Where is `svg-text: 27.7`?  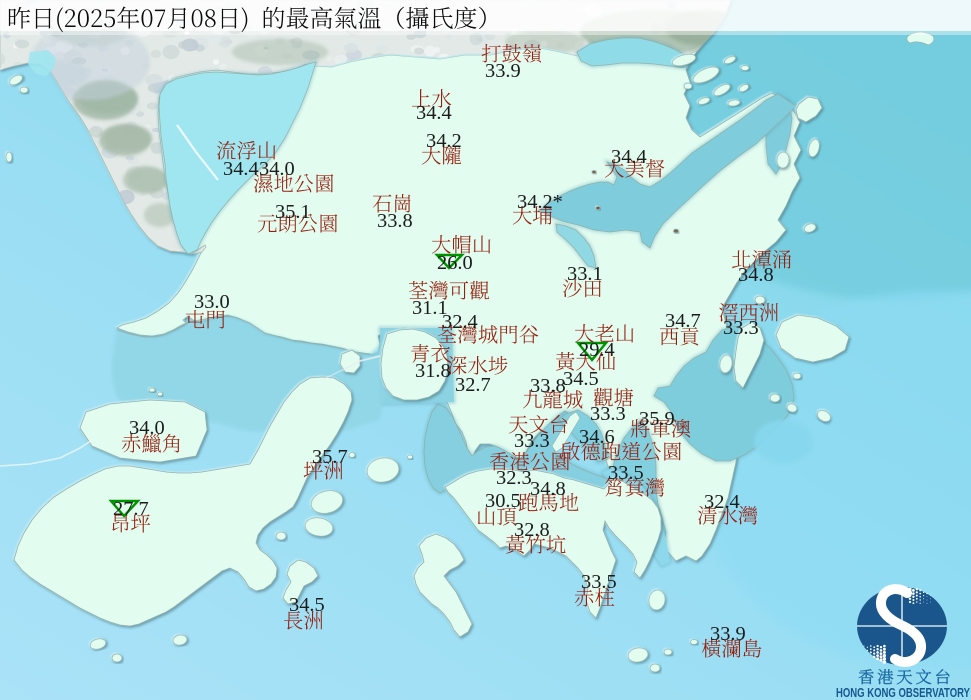 svg-text: 27.7 is located at coordinates (131, 509).